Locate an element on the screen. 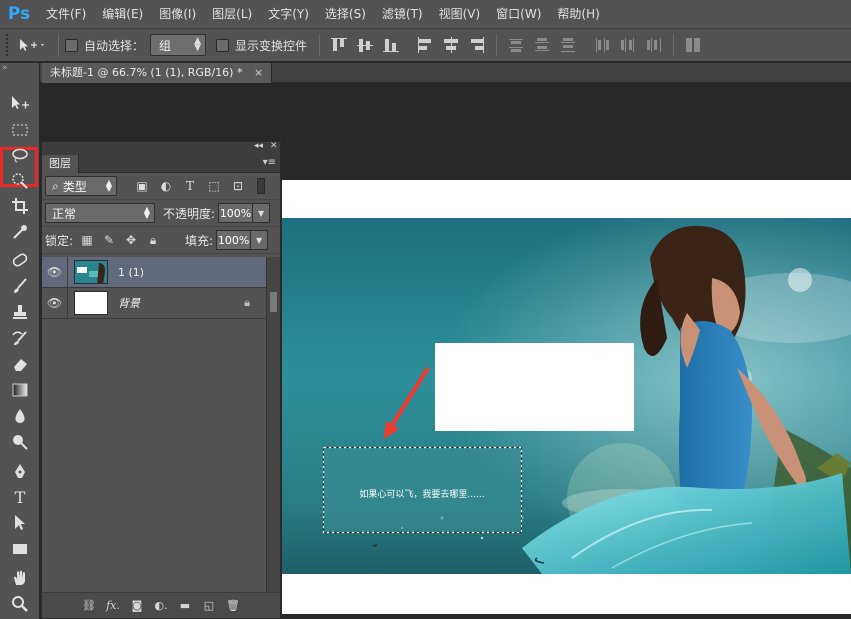 The image size is (851, 619). new-group-icon: ▬ is located at coordinates (185, 606).